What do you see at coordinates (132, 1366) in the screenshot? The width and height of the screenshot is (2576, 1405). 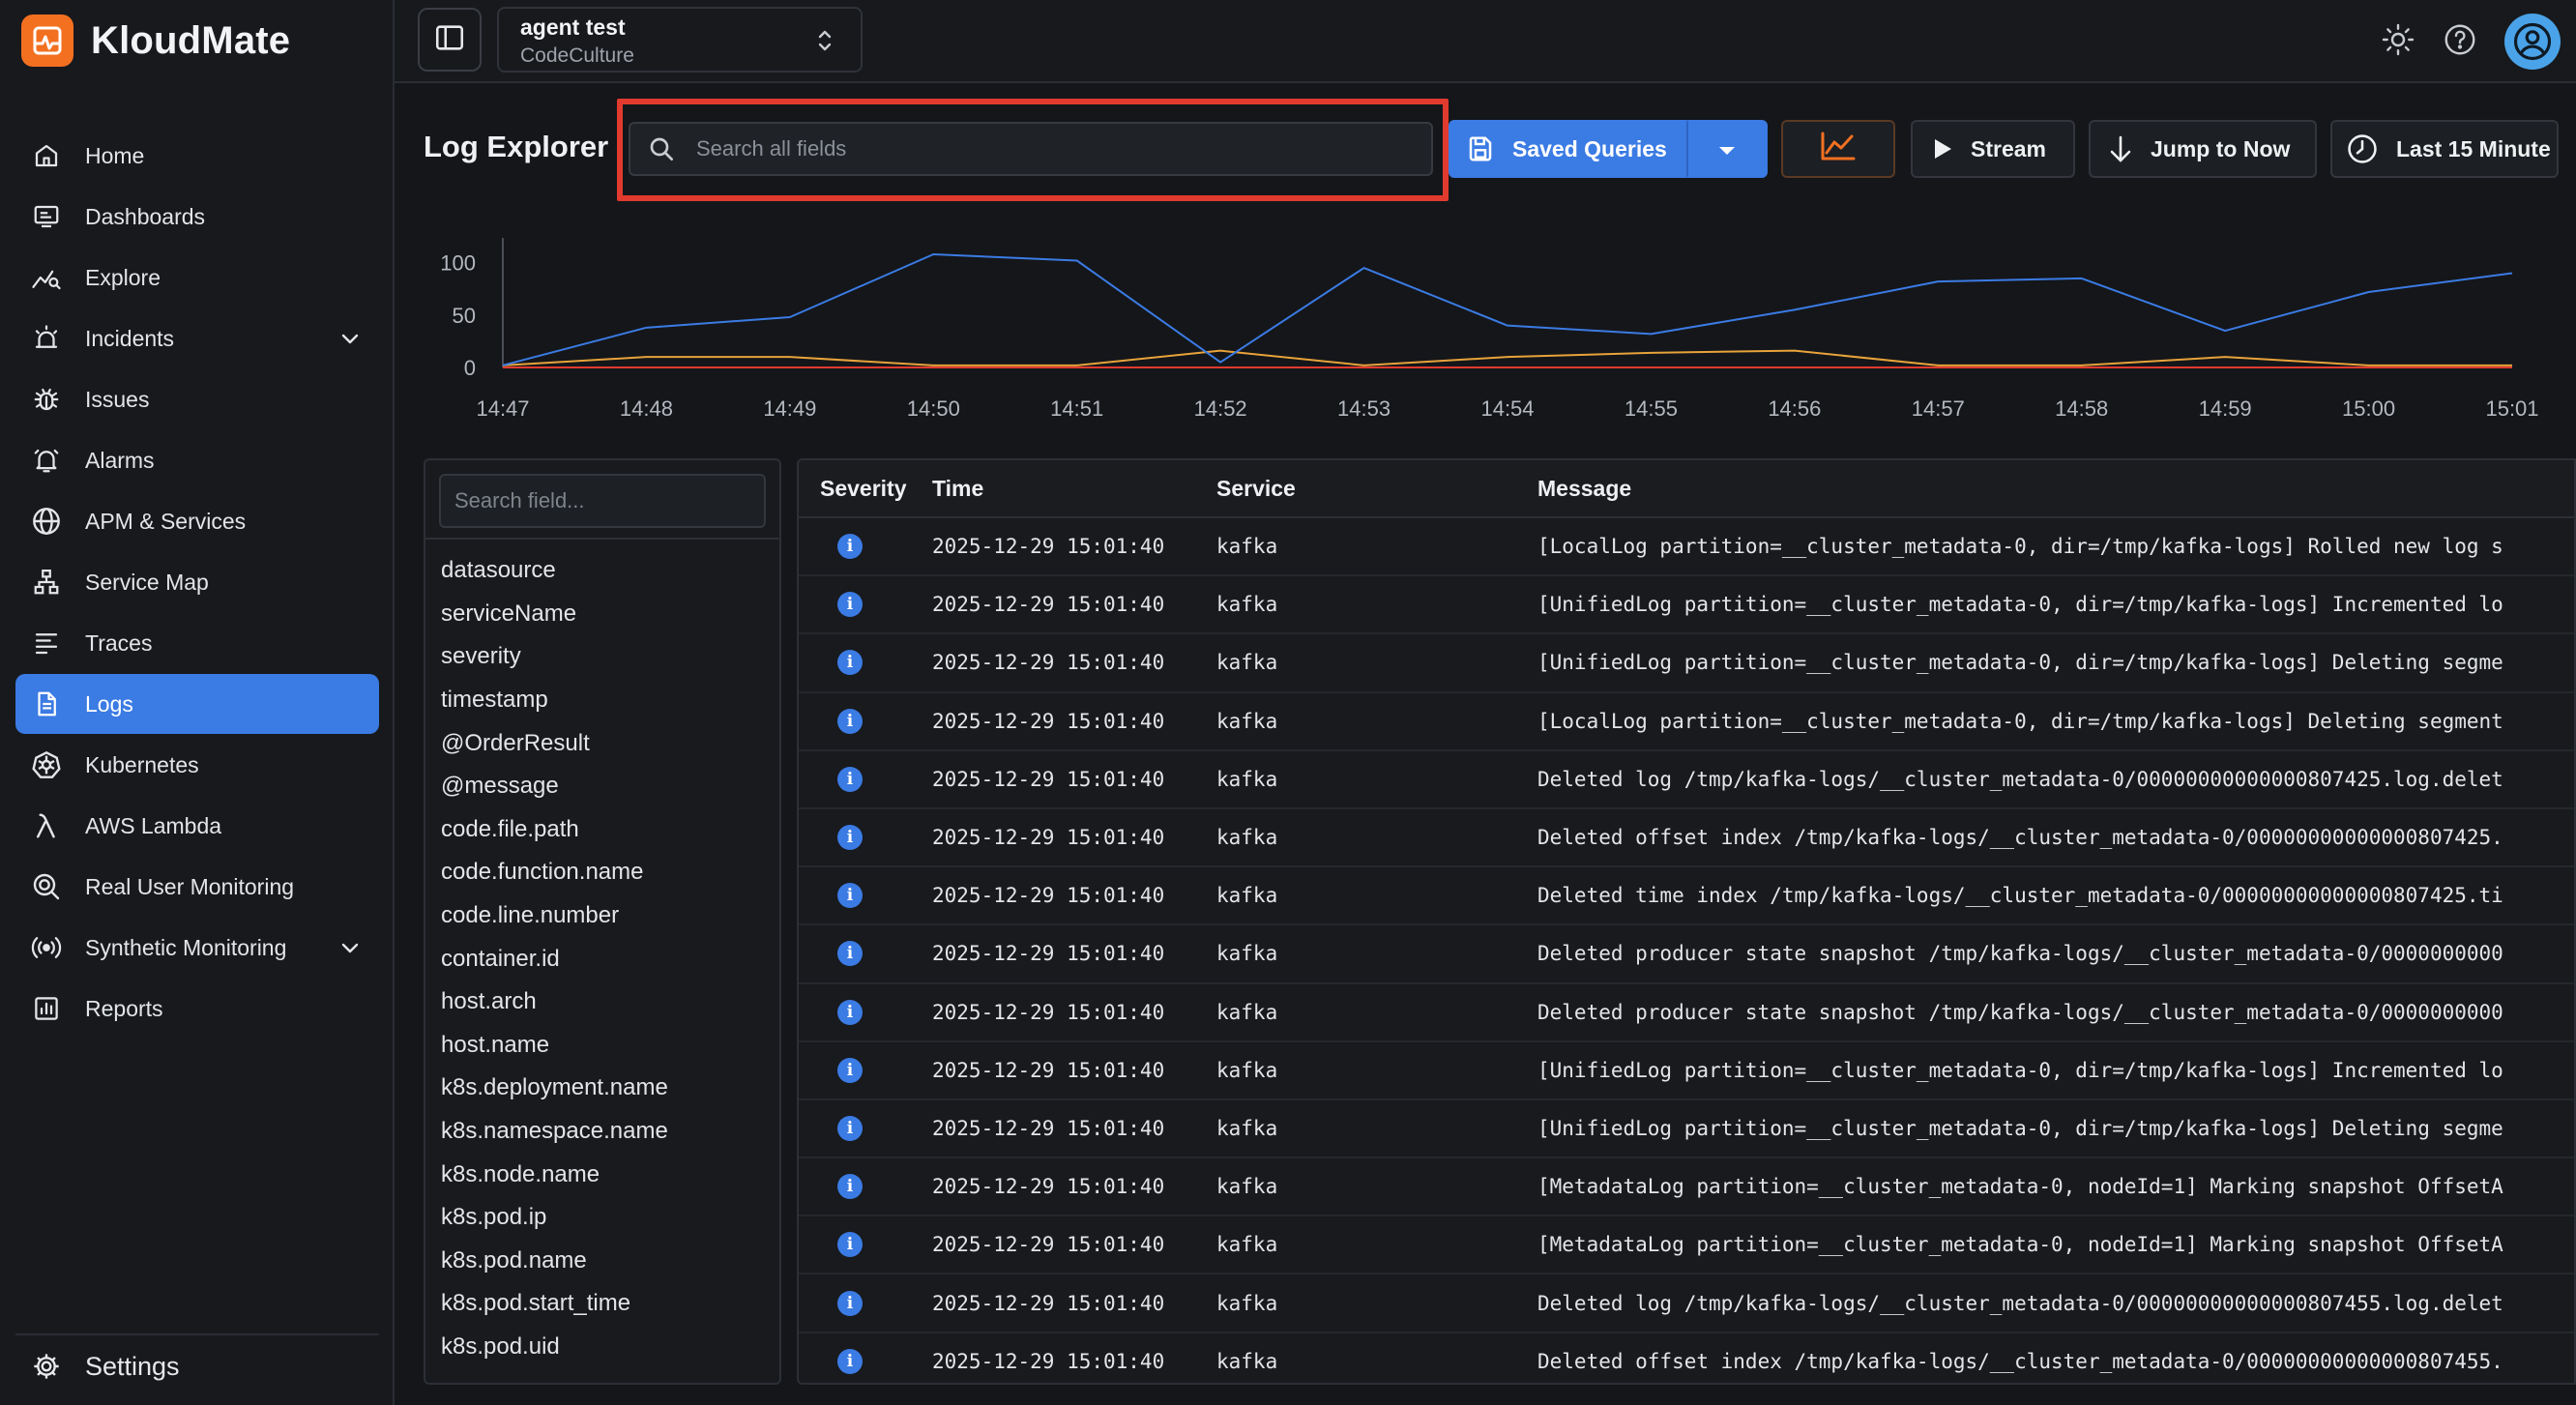 I see `sidebar-item-label: Settings` at bounding box center [132, 1366].